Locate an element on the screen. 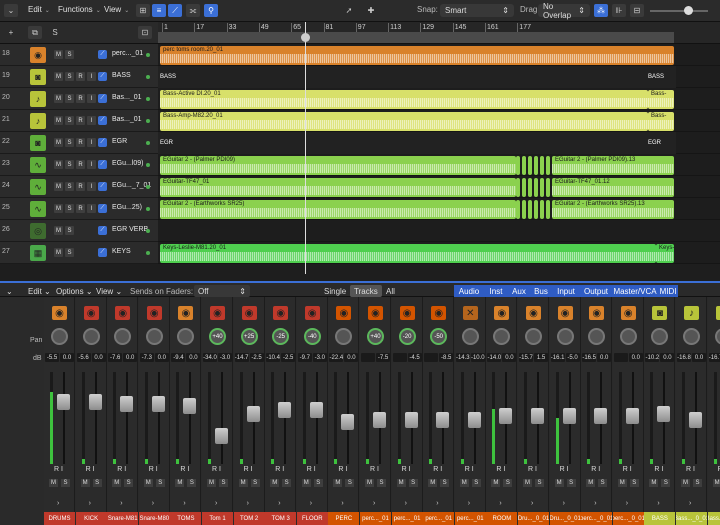 The height and width of the screenshot is (525, 720). snap-select: Smart ⇕ is located at coordinates (477, 10).